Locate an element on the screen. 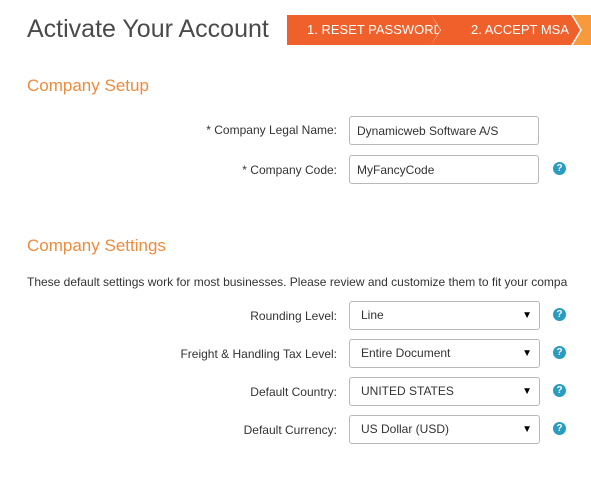  rounding-level-value: Line is located at coordinates (372, 315).